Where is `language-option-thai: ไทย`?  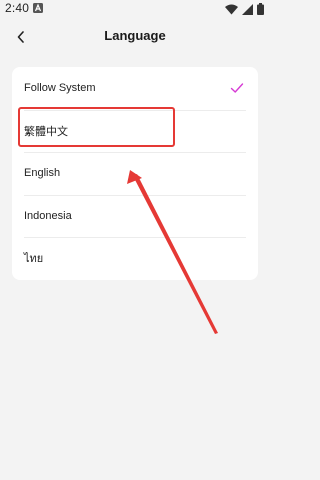
language-option-thai: ไทย is located at coordinates (135, 258).